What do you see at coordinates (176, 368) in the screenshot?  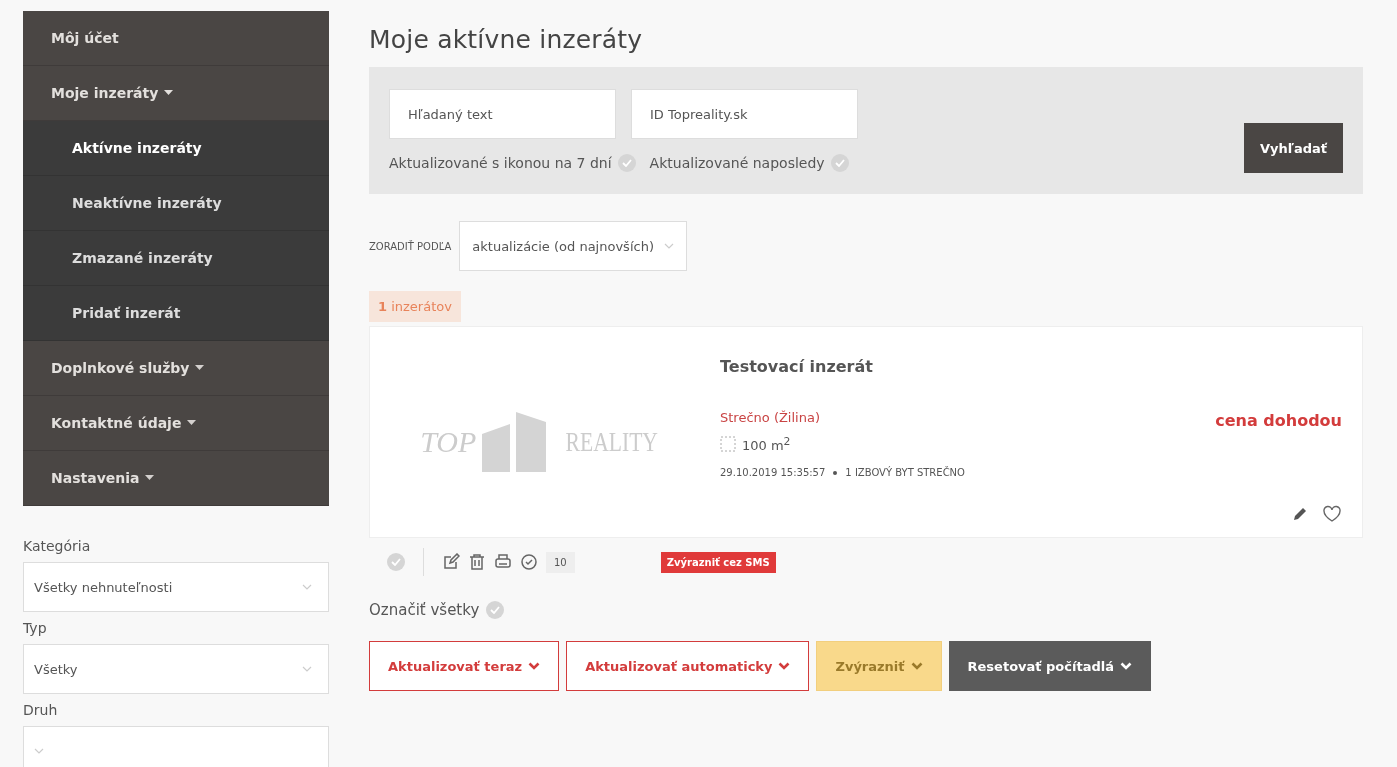 I see `menu-item: Doplnkové služby` at bounding box center [176, 368].